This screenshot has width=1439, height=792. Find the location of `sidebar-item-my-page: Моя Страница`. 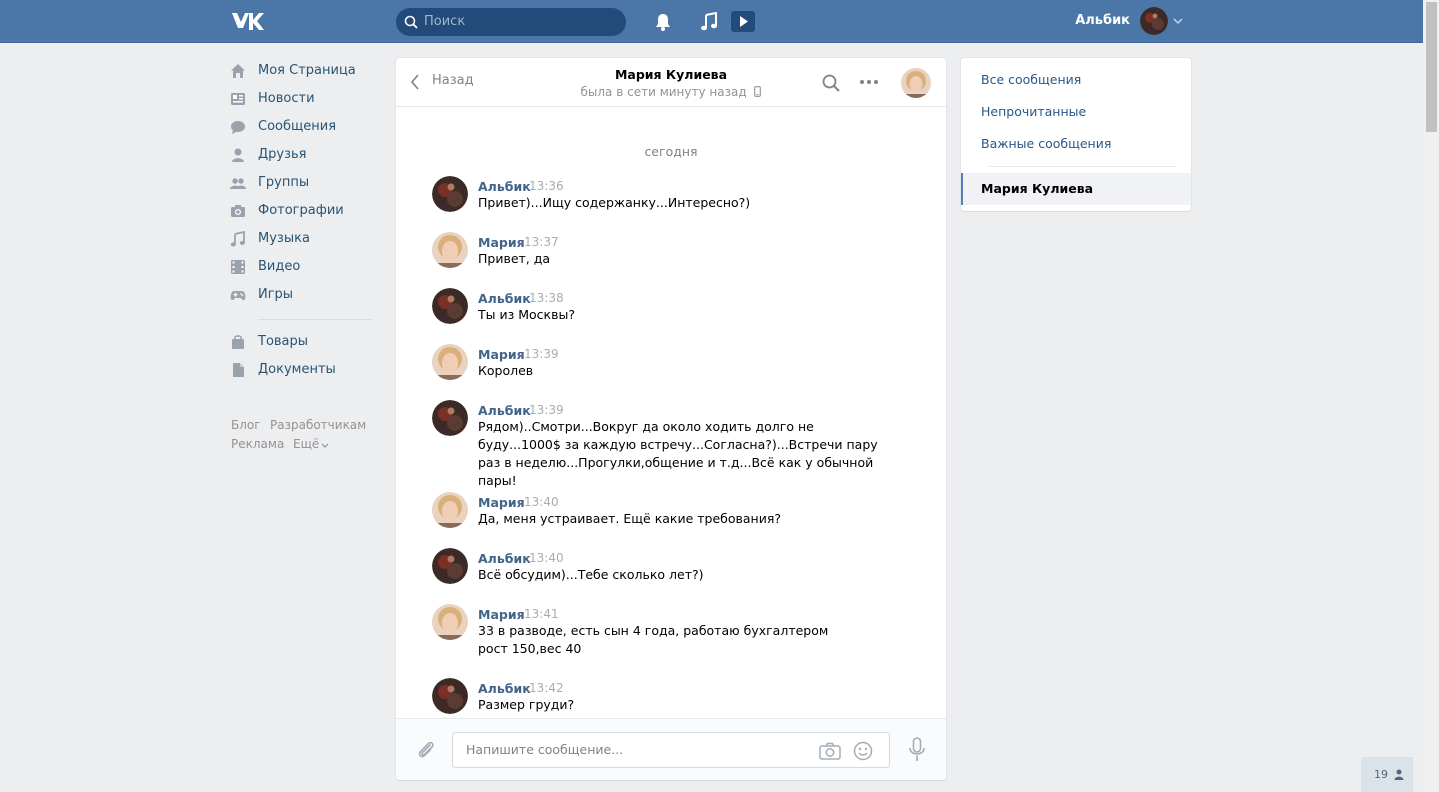

sidebar-item-my-page: Моя Страница is located at coordinates (305, 71).